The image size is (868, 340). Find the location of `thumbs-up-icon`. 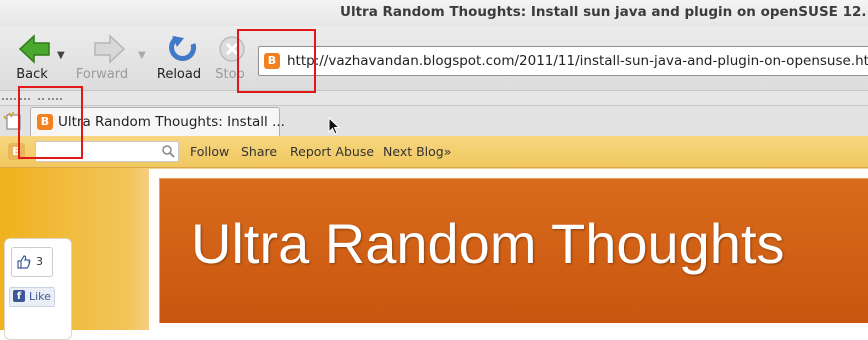

thumbs-up-icon is located at coordinates (24, 262).